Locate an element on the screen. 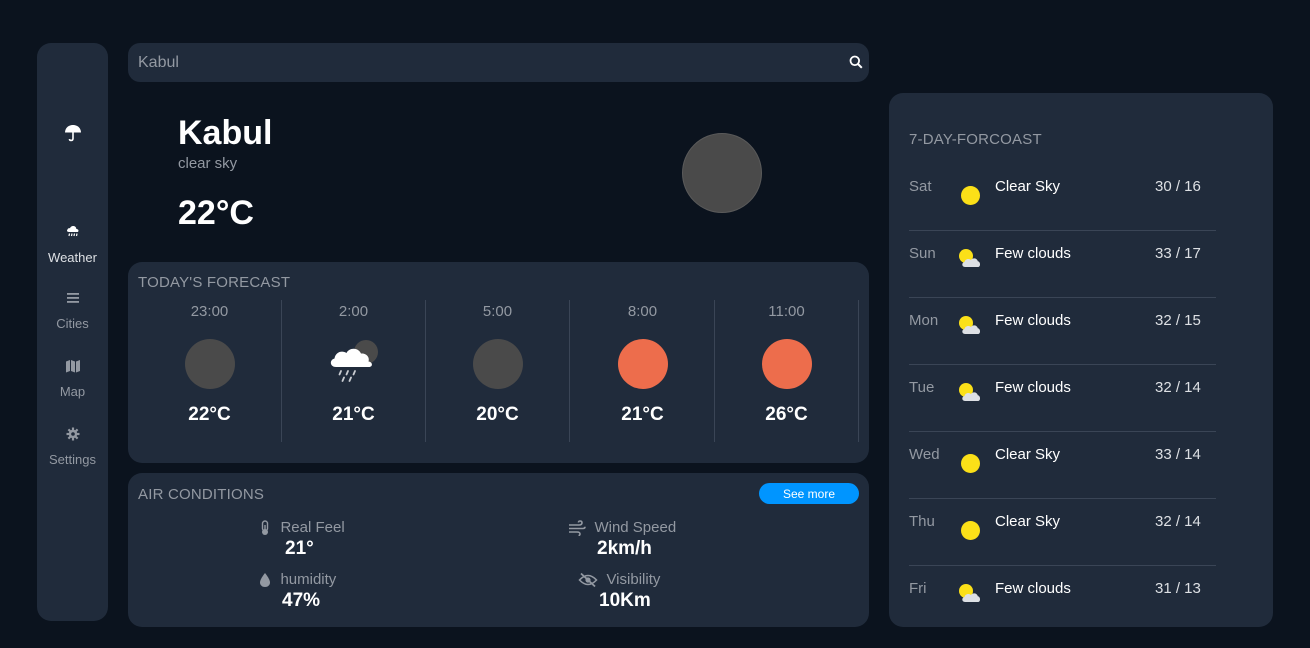 The height and width of the screenshot is (648, 1310). day-row: Wed Clear Sky 33 / 14 is located at coordinates (1062, 465).